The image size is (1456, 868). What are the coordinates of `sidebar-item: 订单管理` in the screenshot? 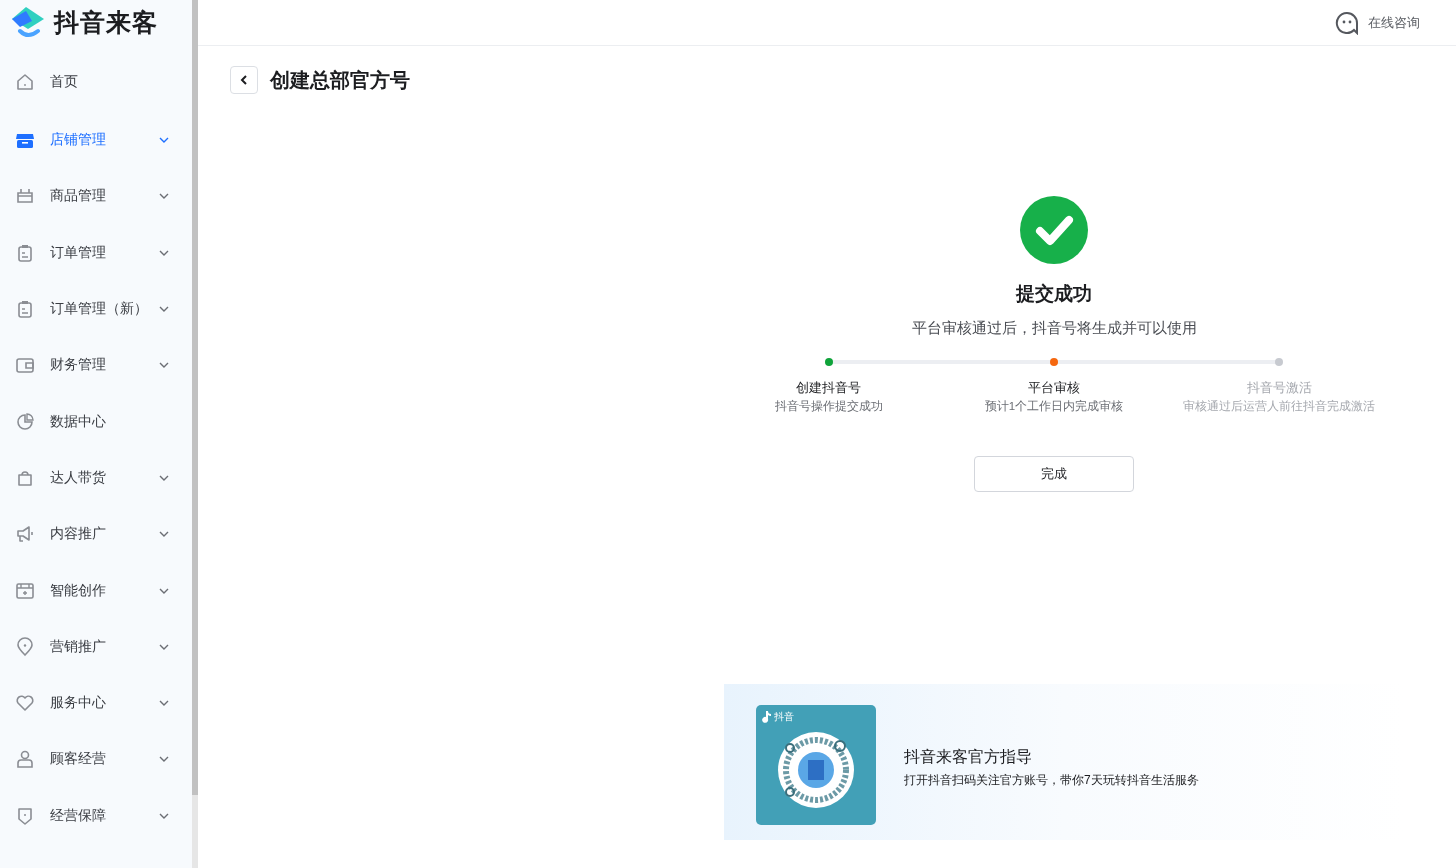 It's located at (96, 252).